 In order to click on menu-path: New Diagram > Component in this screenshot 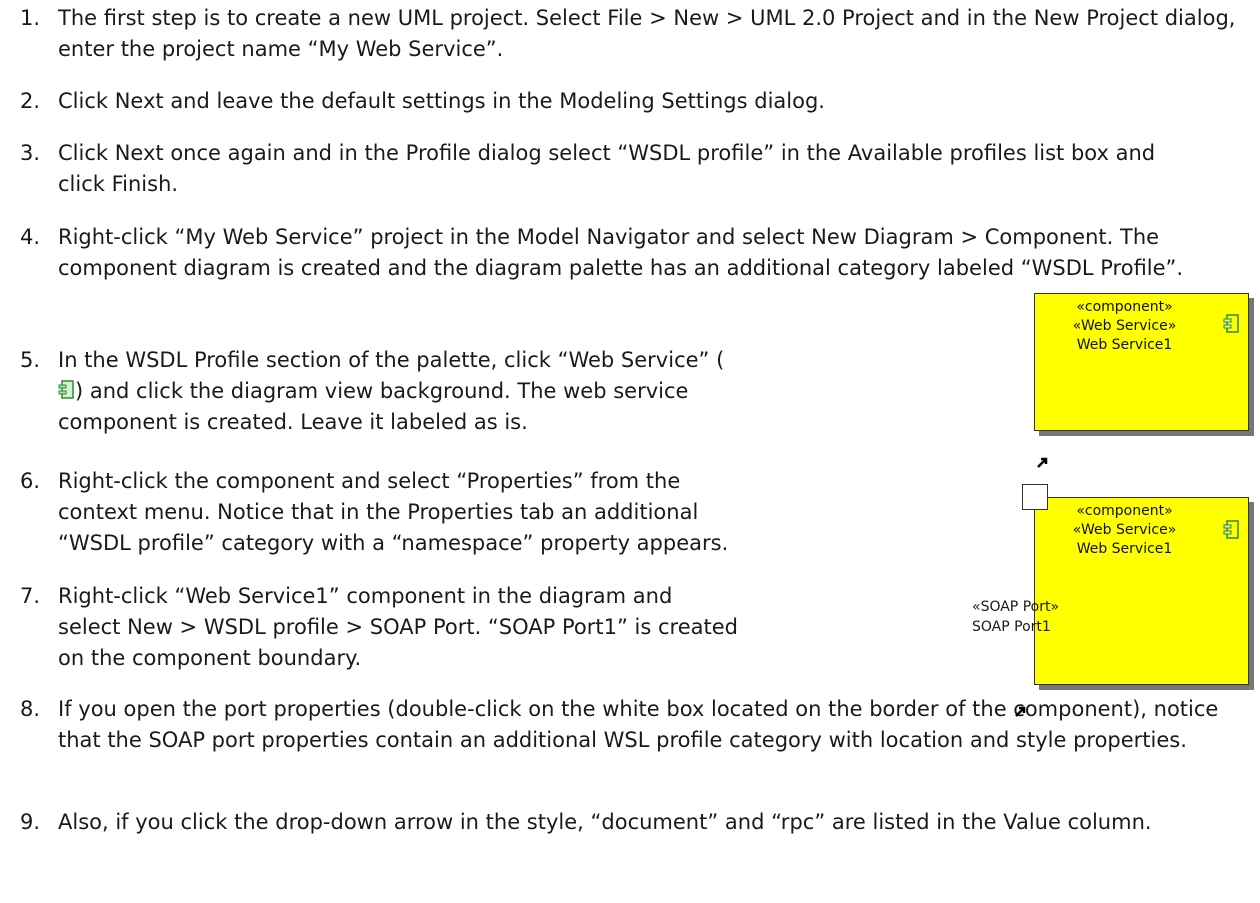, I will do `click(959, 237)`.